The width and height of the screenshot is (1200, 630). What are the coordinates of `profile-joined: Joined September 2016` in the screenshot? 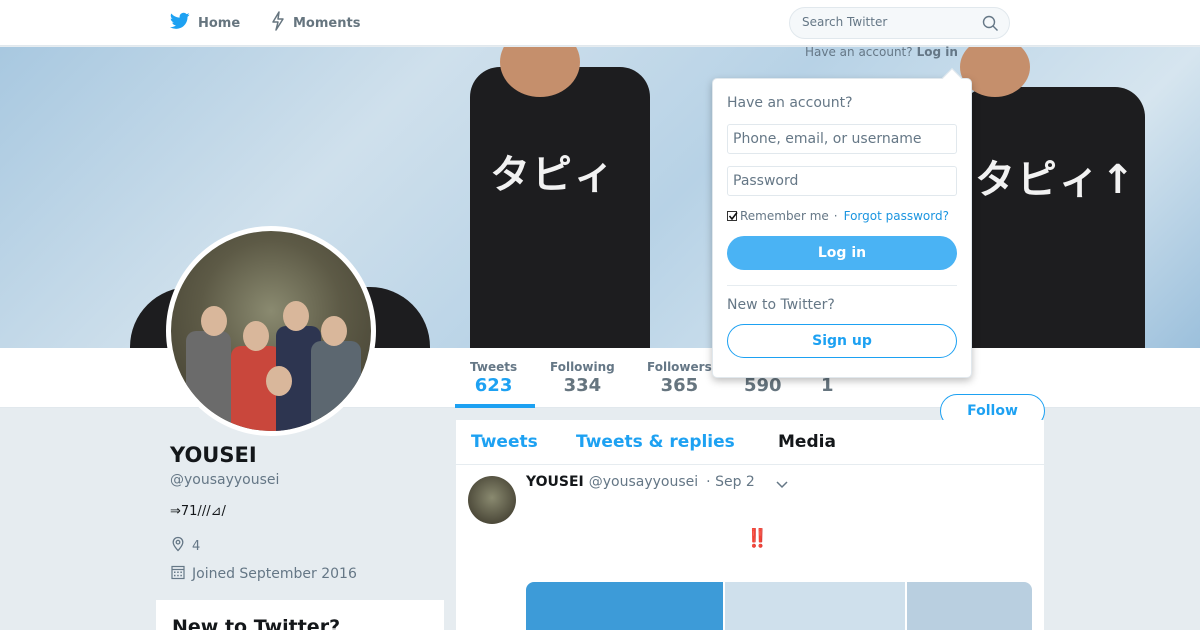 It's located at (263, 574).